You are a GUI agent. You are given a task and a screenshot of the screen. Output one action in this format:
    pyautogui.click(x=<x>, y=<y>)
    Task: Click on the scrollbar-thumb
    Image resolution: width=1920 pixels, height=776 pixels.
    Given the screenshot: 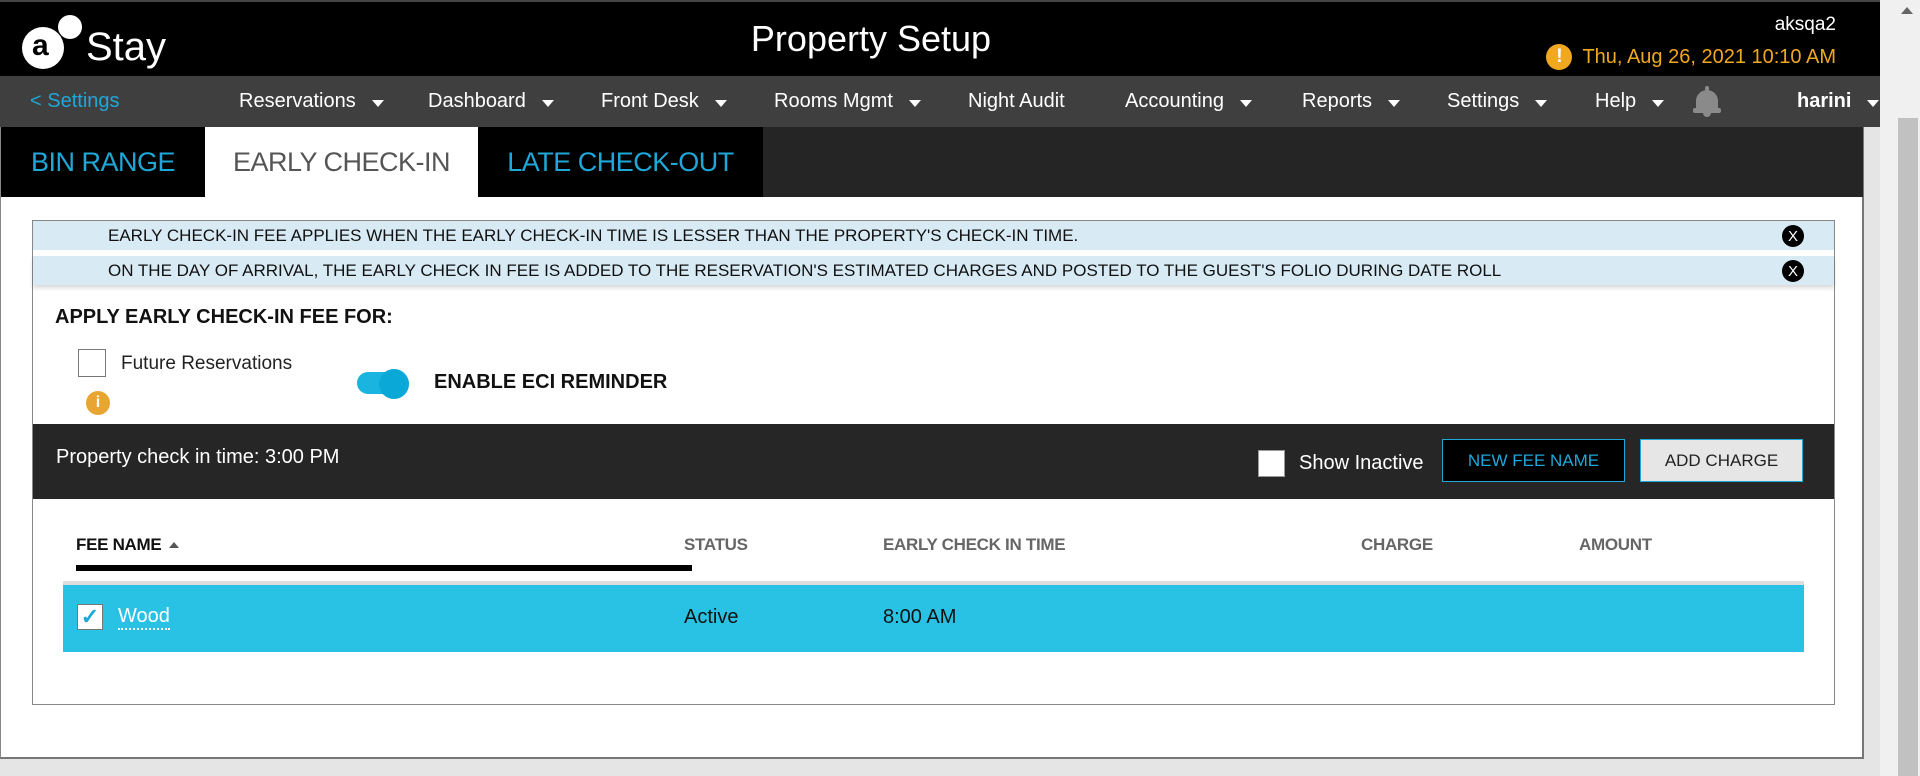 What is the action you would take?
    pyautogui.click(x=1908, y=447)
    